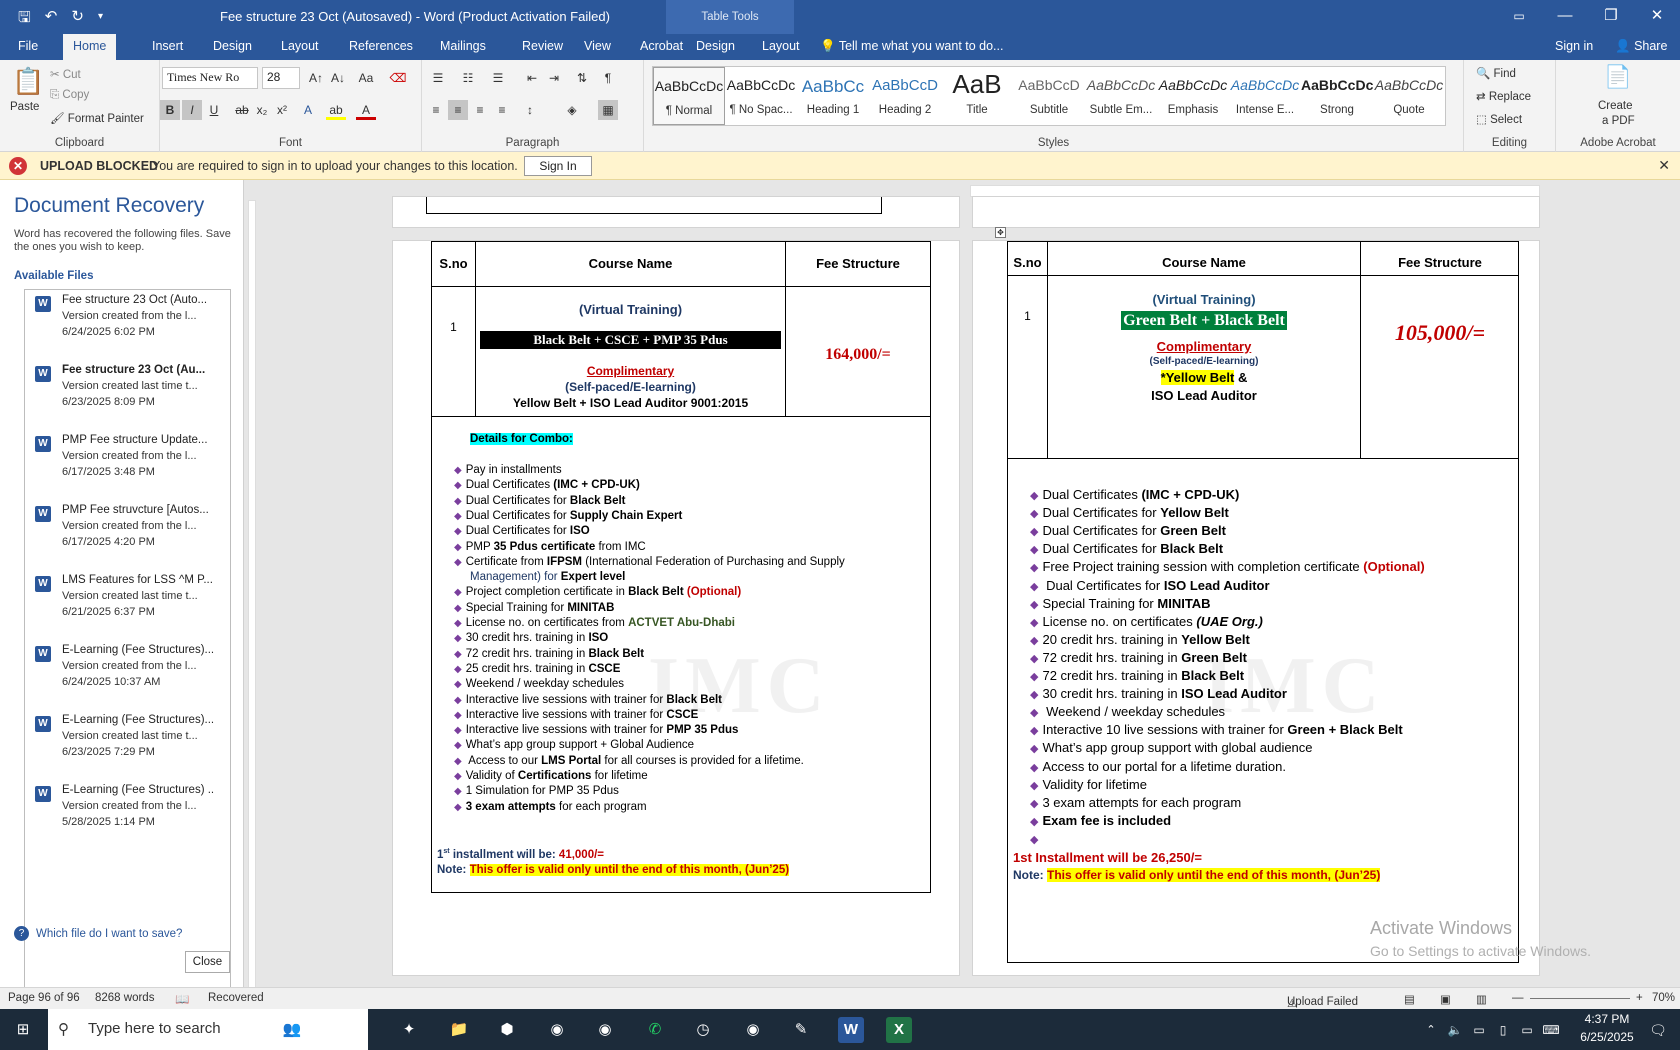 This screenshot has width=1680, height=1050. Describe the element at coordinates (167, 47) in the screenshot. I see `tab-insert: Insert` at that location.